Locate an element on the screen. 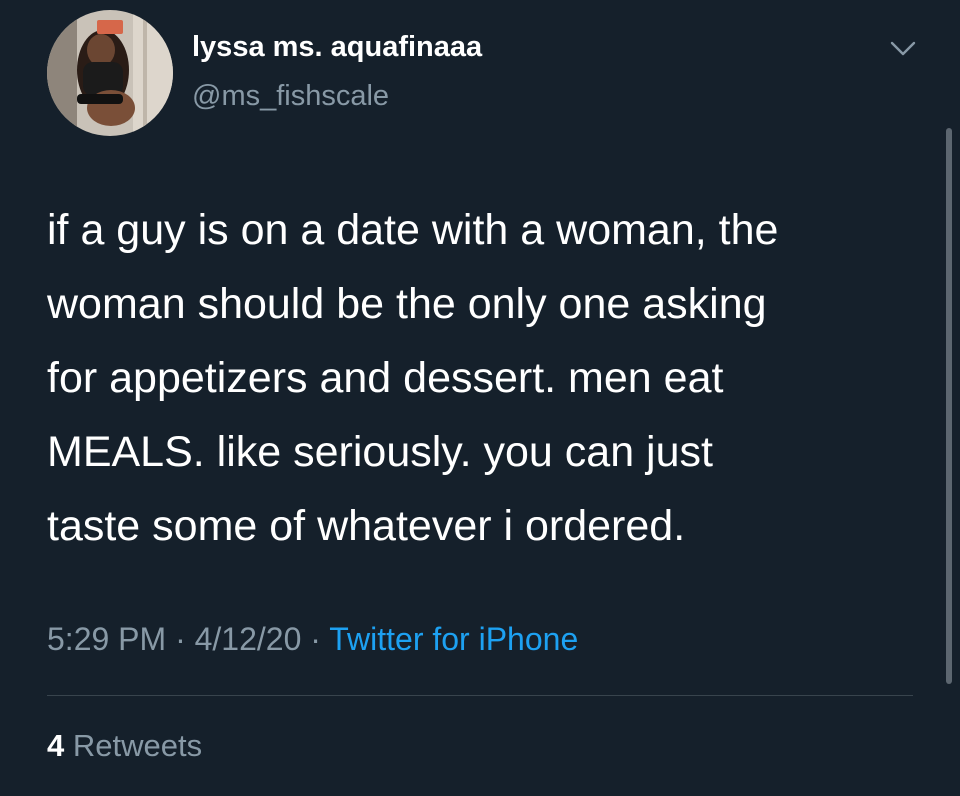  retweets-label: Retweets is located at coordinates (137, 745).